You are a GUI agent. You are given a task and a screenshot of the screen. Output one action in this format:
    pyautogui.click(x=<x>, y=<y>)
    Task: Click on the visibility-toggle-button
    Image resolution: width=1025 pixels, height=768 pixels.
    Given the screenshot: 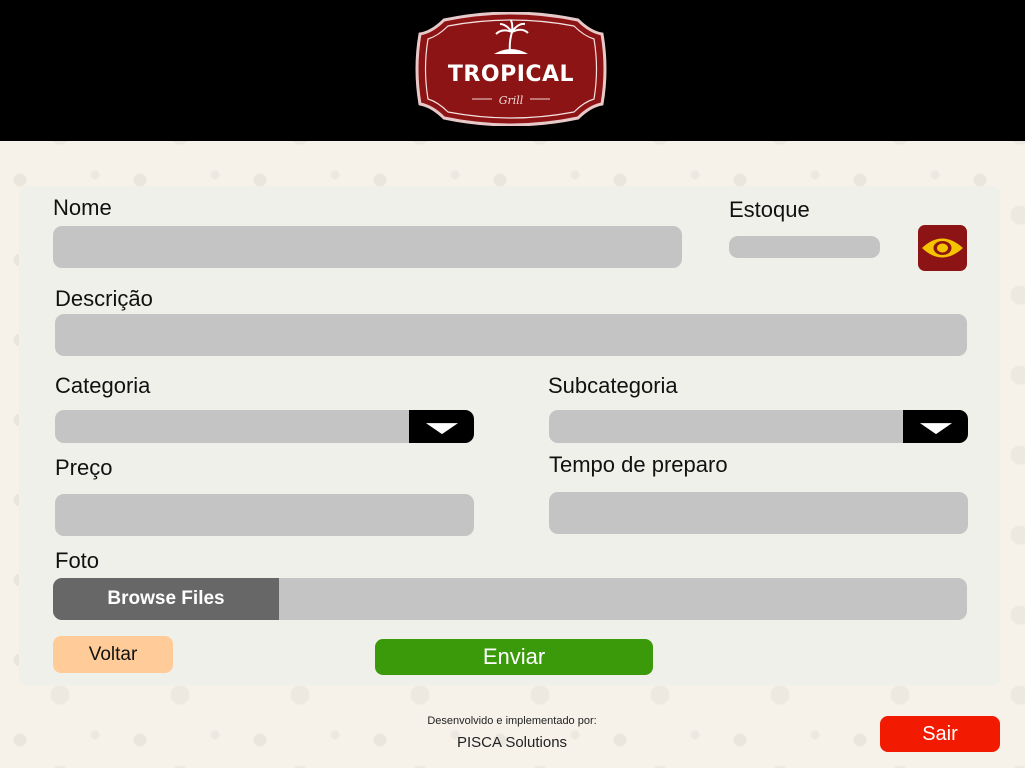 What is the action you would take?
    pyautogui.click(x=942, y=248)
    